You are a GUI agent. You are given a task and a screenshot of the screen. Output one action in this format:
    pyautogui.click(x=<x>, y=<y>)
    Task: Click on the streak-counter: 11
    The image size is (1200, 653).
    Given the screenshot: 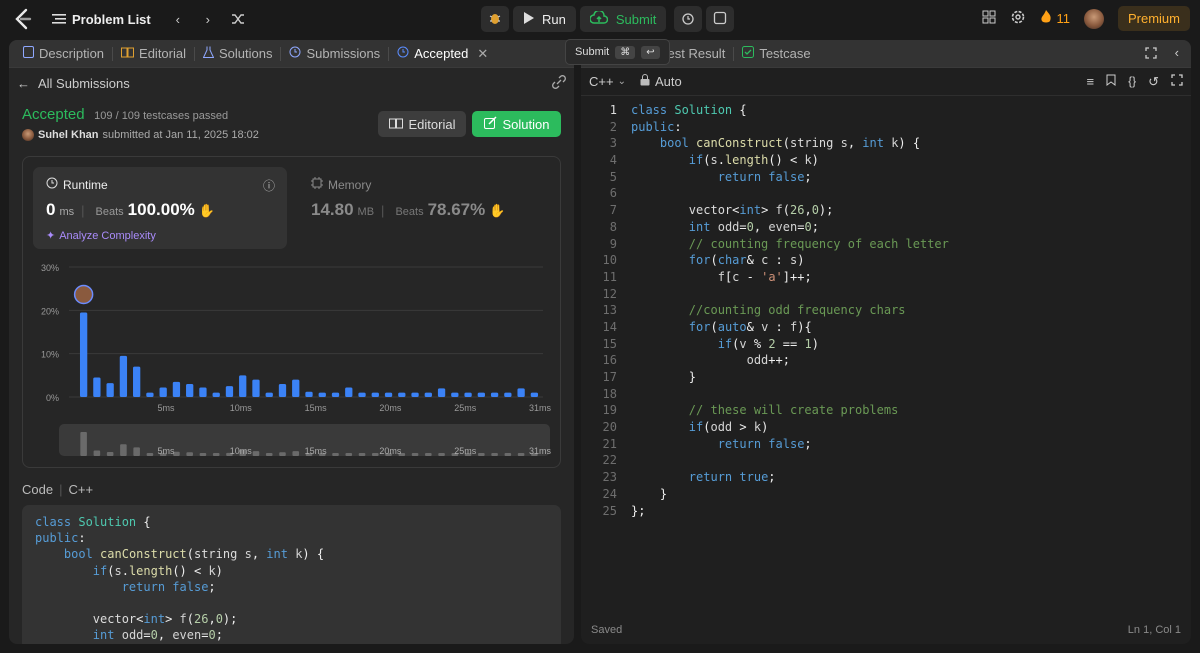 What is the action you would take?
    pyautogui.click(x=1055, y=18)
    